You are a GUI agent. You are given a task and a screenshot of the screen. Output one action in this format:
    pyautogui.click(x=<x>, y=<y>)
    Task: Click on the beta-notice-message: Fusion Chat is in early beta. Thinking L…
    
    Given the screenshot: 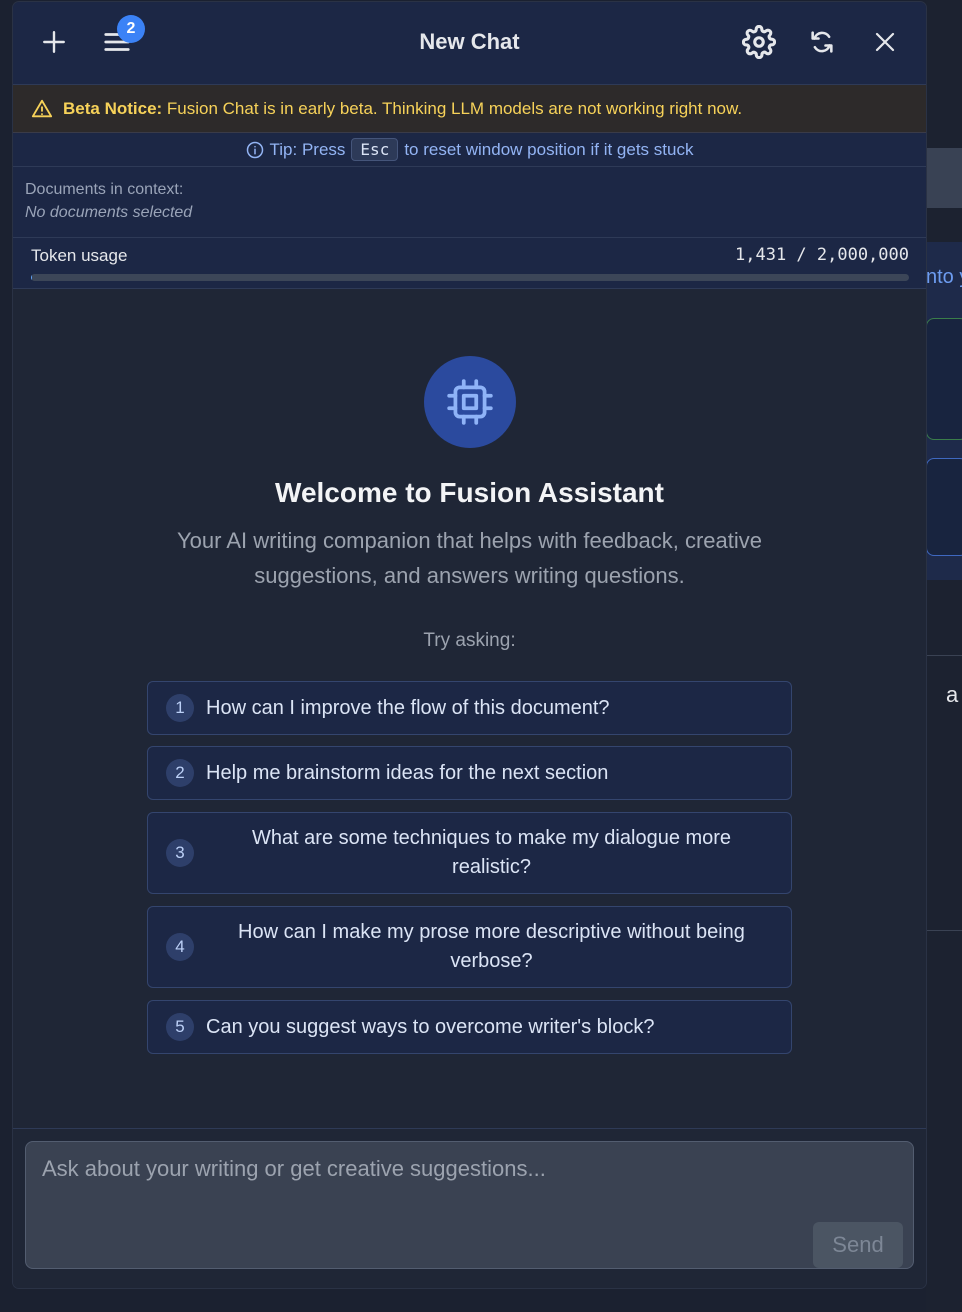 What is the action you would take?
    pyautogui.click(x=452, y=108)
    